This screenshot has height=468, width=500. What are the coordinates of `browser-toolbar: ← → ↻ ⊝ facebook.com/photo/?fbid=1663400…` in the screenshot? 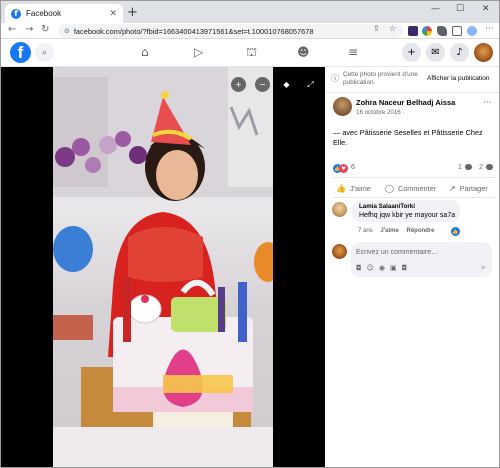 It's located at (250, 31).